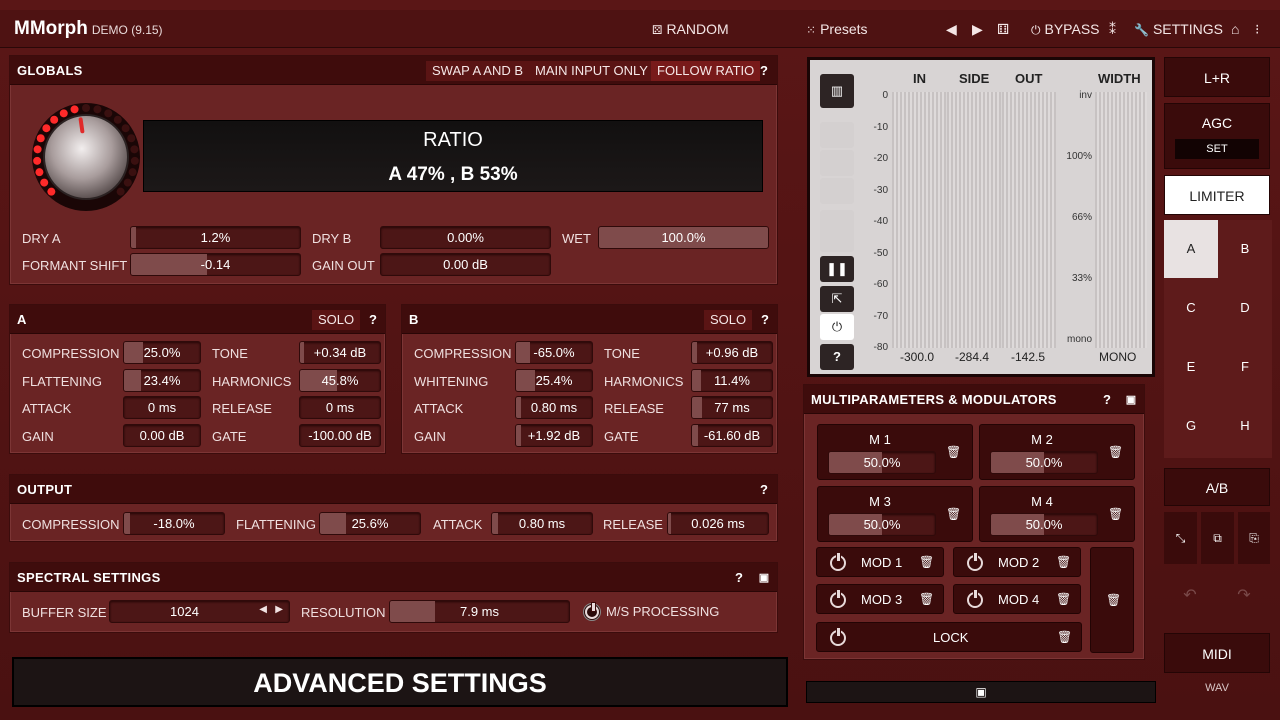  I want to click on sectionb-harmonics-slider: 11.4%, so click(732, 380).